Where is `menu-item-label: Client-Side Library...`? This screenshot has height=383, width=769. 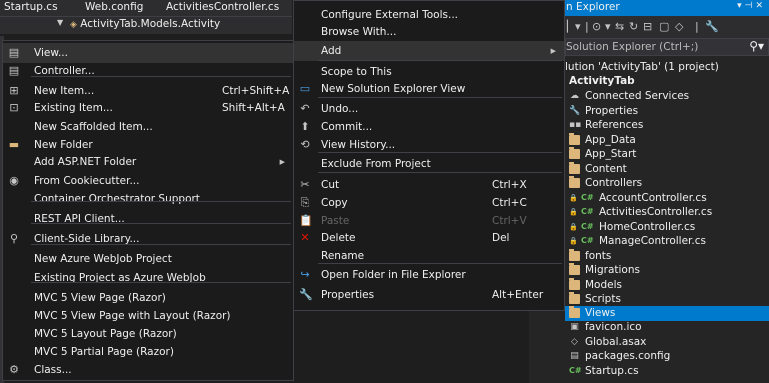
menu-item-label: Client-Side Library... is located at coordinates (87, 239).